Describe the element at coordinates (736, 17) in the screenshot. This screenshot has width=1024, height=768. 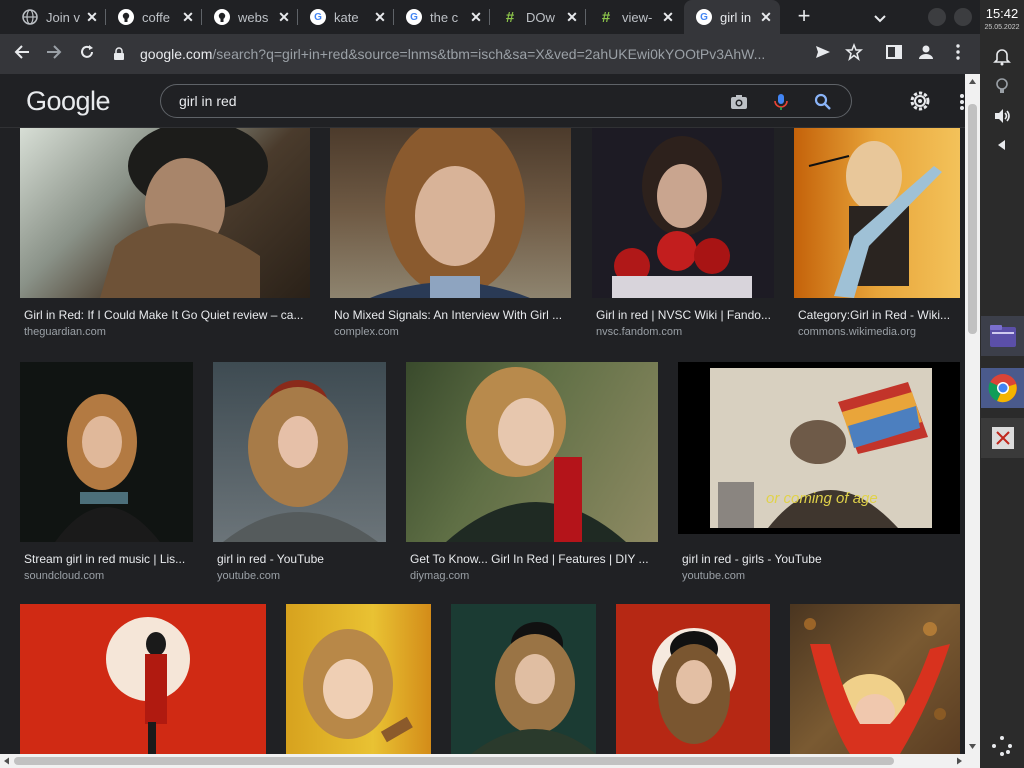
I see `tab-title: girl in` at that location.